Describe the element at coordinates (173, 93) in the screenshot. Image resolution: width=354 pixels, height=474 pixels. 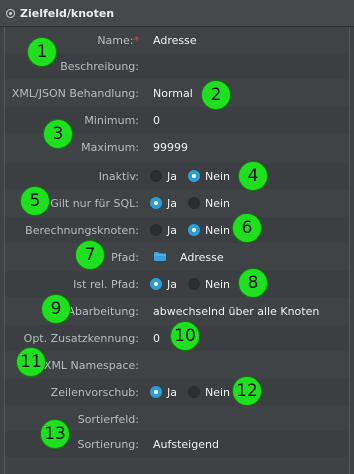
I see `behandlung-value: Normal` at that location.